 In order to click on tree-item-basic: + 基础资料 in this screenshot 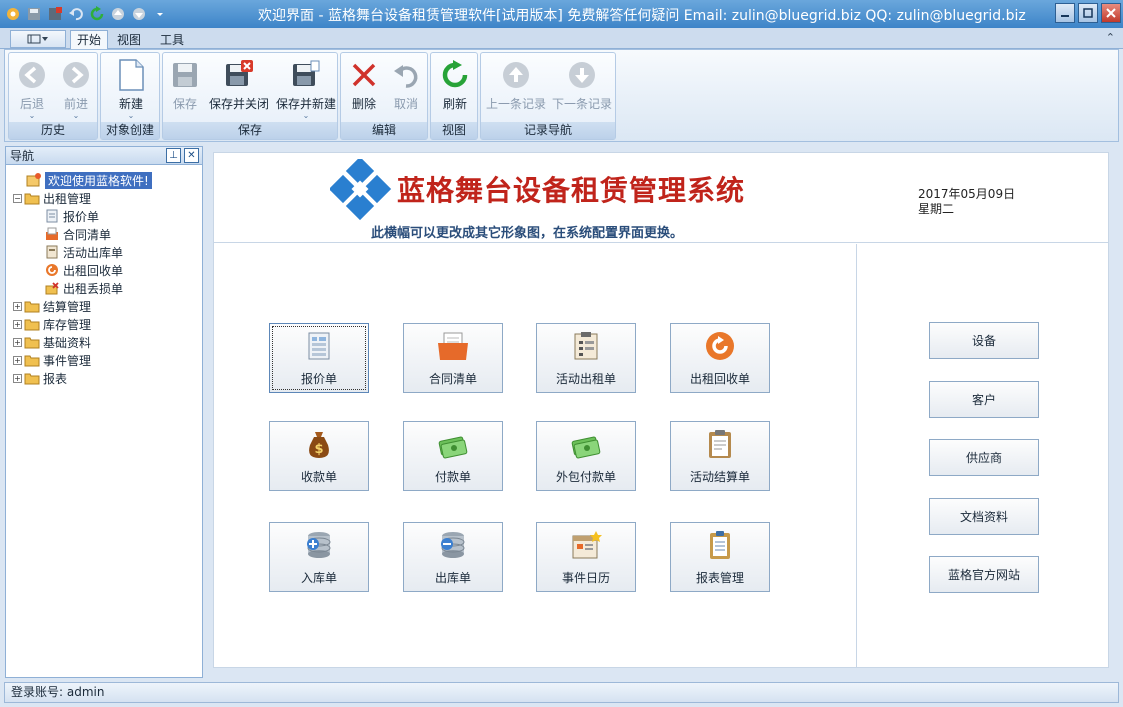, I will do `click(104, 342)`.